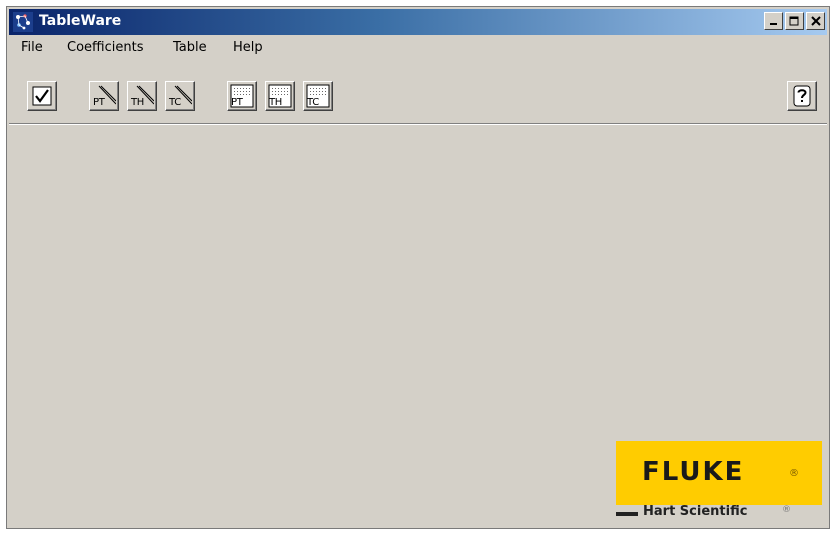  What do you see at coordinates (786, 510) in the screenshot?
I see `logo-subbrand-reg: ®` at bounding box center [786, 510].